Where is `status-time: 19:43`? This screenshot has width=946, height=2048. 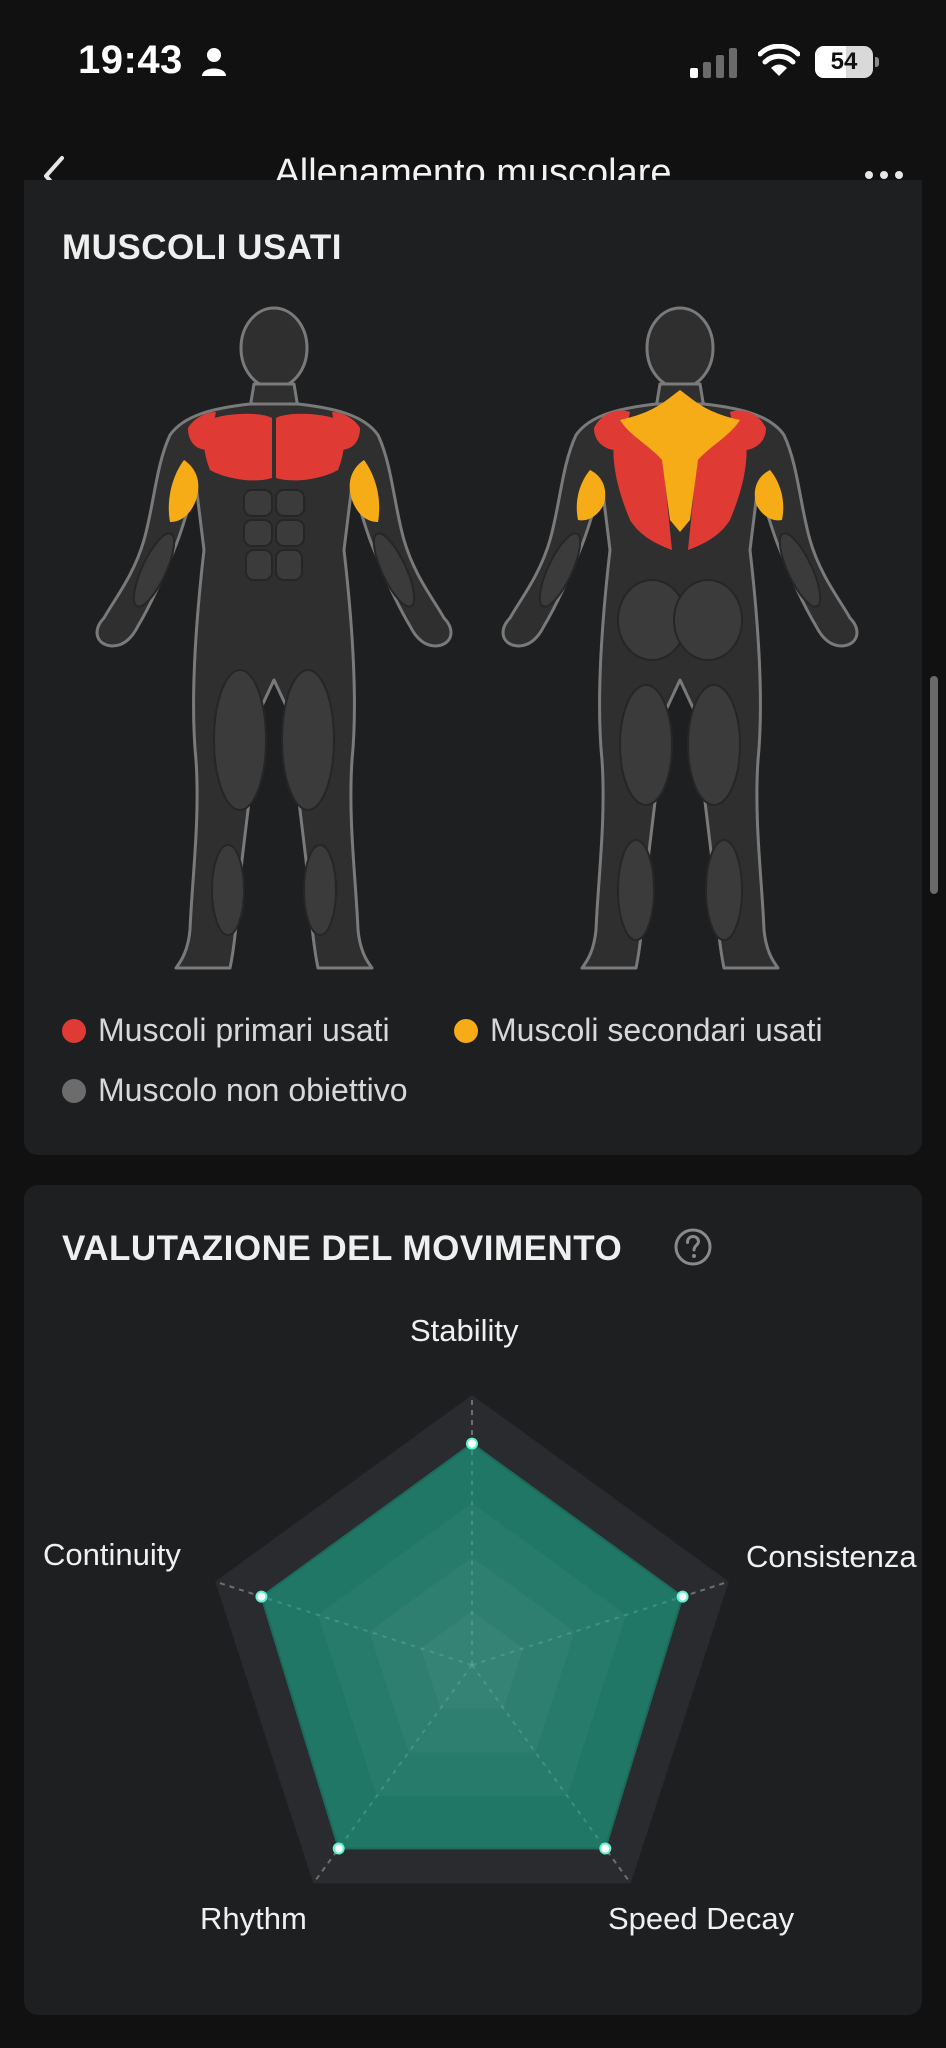
status-time: 19:43 is located at coordinates (130, 60).